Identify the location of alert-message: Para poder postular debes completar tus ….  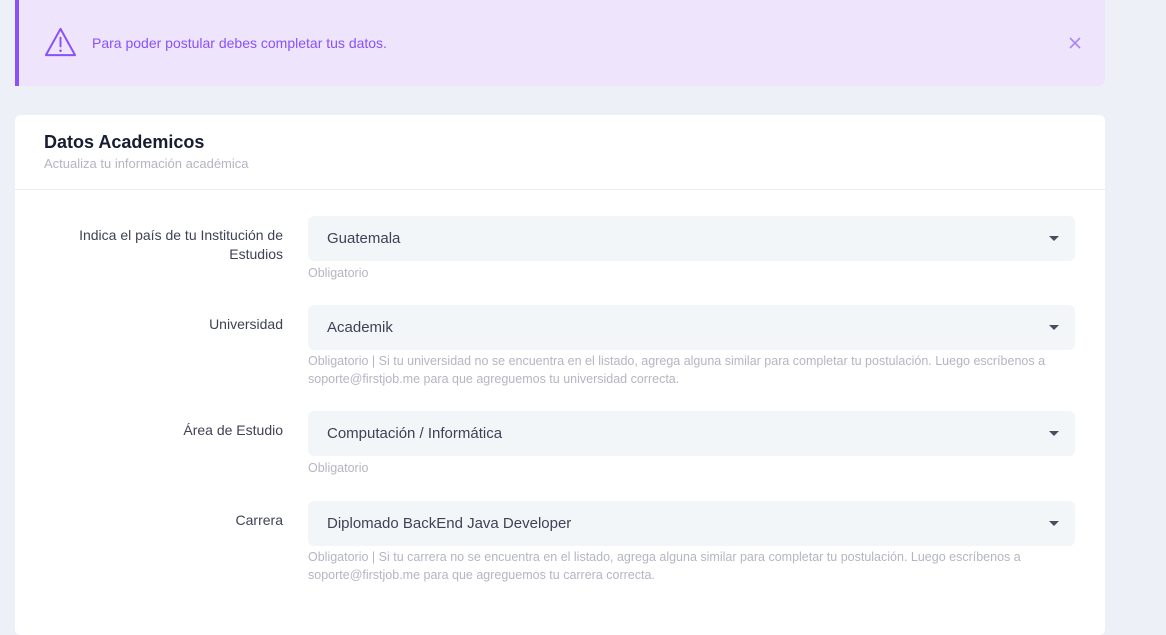
(239, 43).